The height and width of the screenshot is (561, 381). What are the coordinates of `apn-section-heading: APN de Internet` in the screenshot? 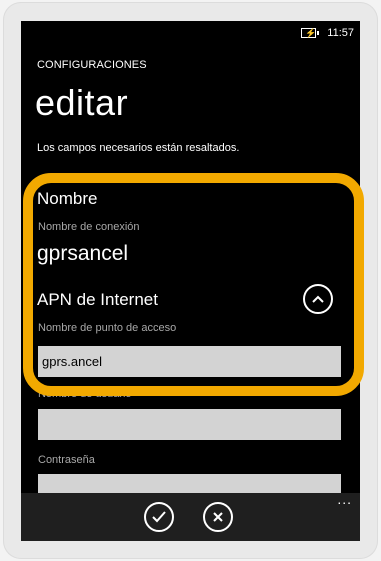 It's located at (97, 299).